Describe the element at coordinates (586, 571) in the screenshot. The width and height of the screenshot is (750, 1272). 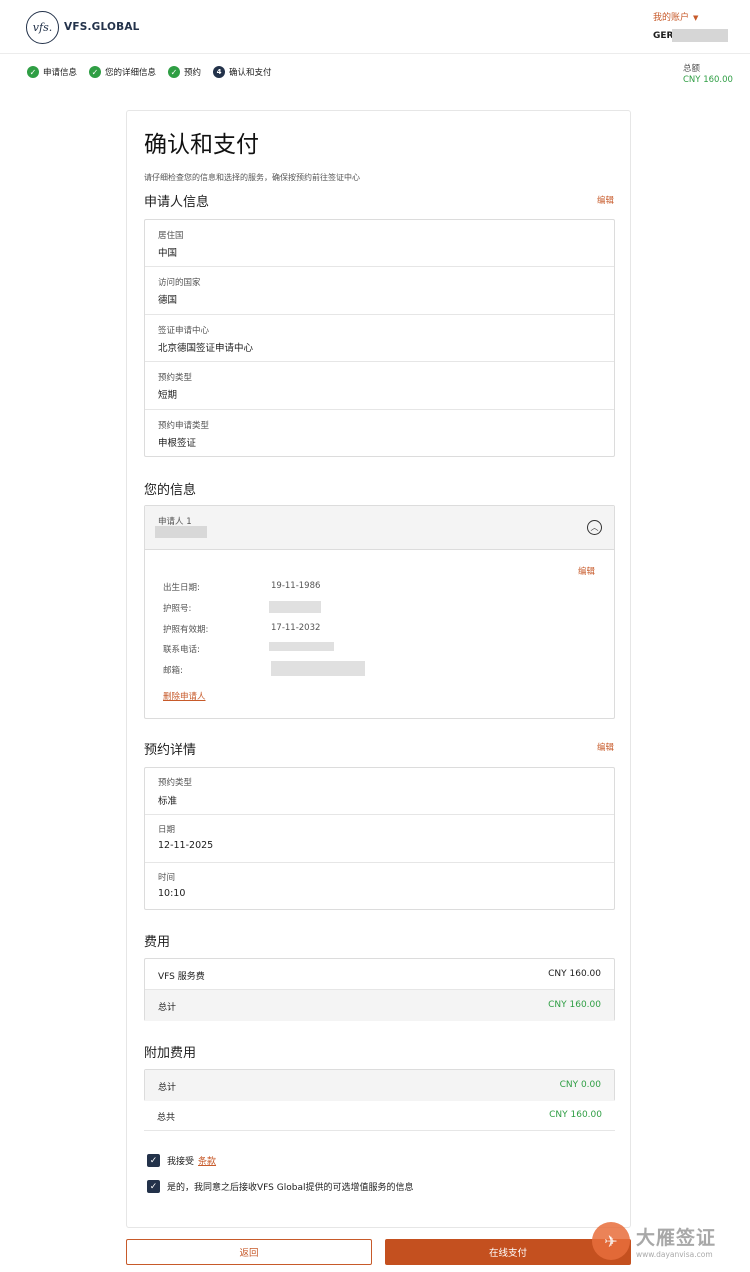
I see `your-info-edit-link: 编辑` at that location.